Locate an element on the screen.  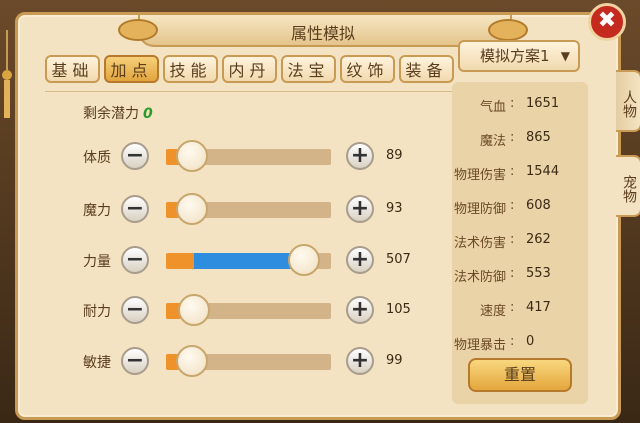
scheme-label: 模拟方案1 is located at coordinates (515, 56).